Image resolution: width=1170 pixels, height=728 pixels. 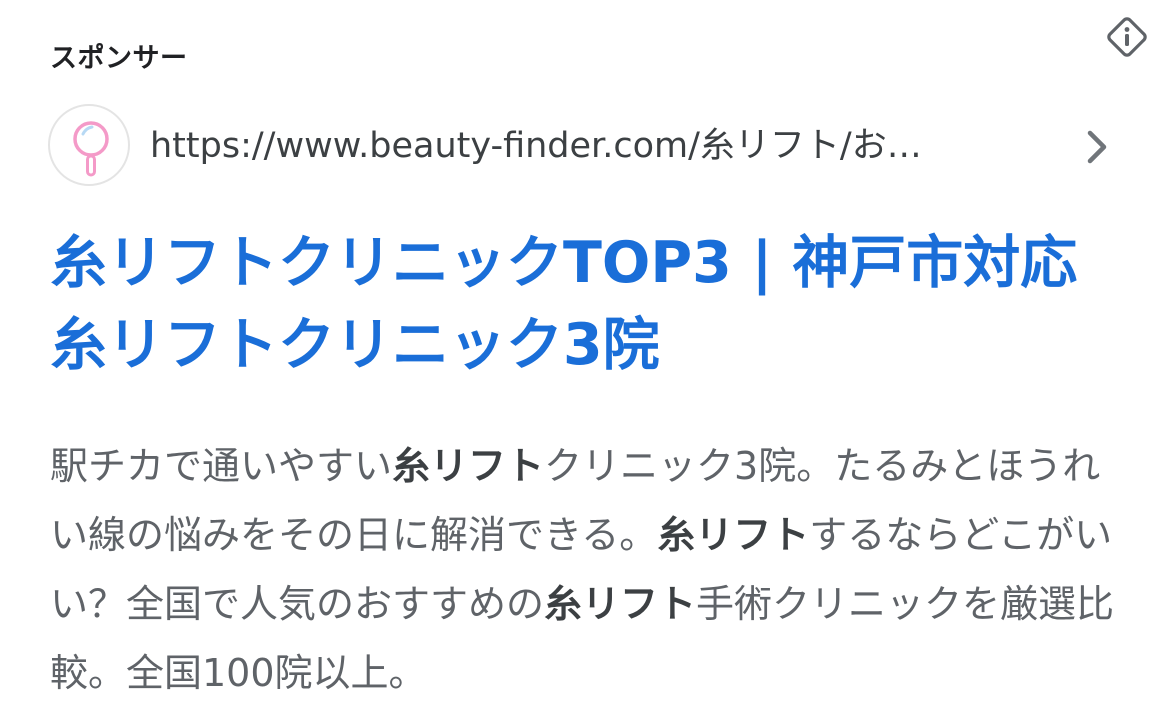 I want to click on chevron-right-icon, so click(x=1097, y=147).